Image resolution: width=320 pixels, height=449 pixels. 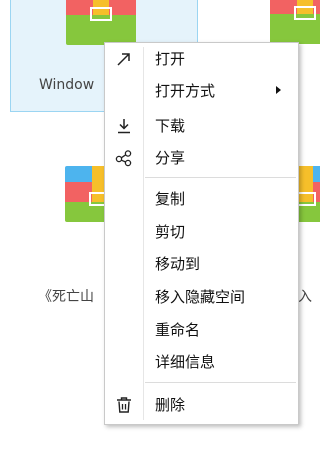 I want to click on file-name: 入, so click(x=305, y=297).